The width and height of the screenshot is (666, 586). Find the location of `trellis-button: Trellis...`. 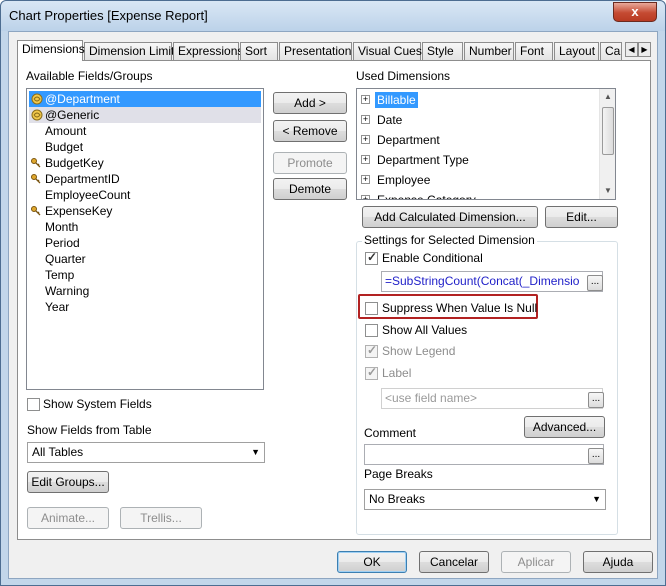

trellis-button: Trellis... is located at coordinates (161, 518).